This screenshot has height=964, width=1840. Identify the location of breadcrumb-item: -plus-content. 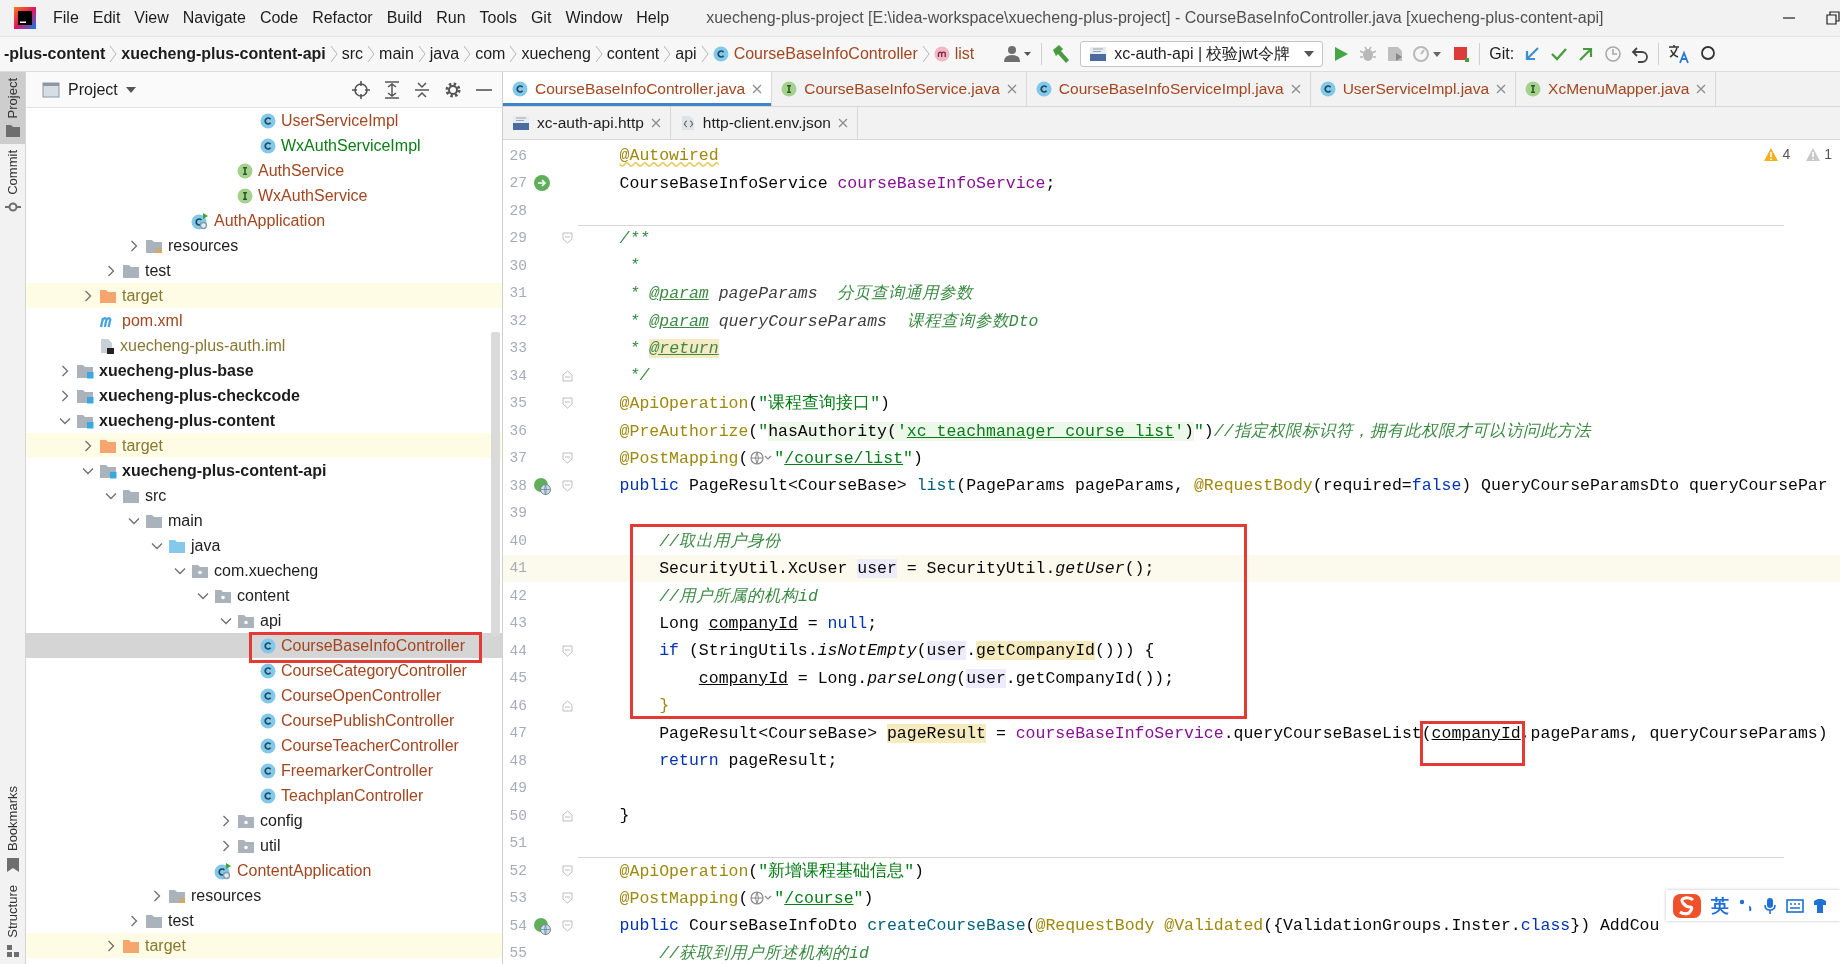
(55, 54).